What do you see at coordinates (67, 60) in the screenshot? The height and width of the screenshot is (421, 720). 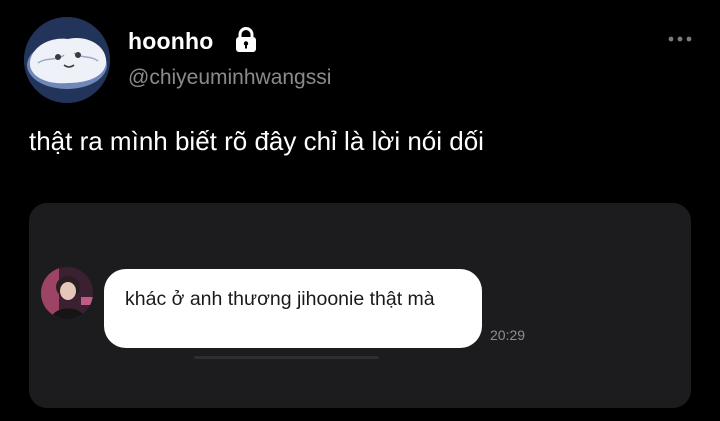 I see `profile-avatar` at bounding box center [67, 60].